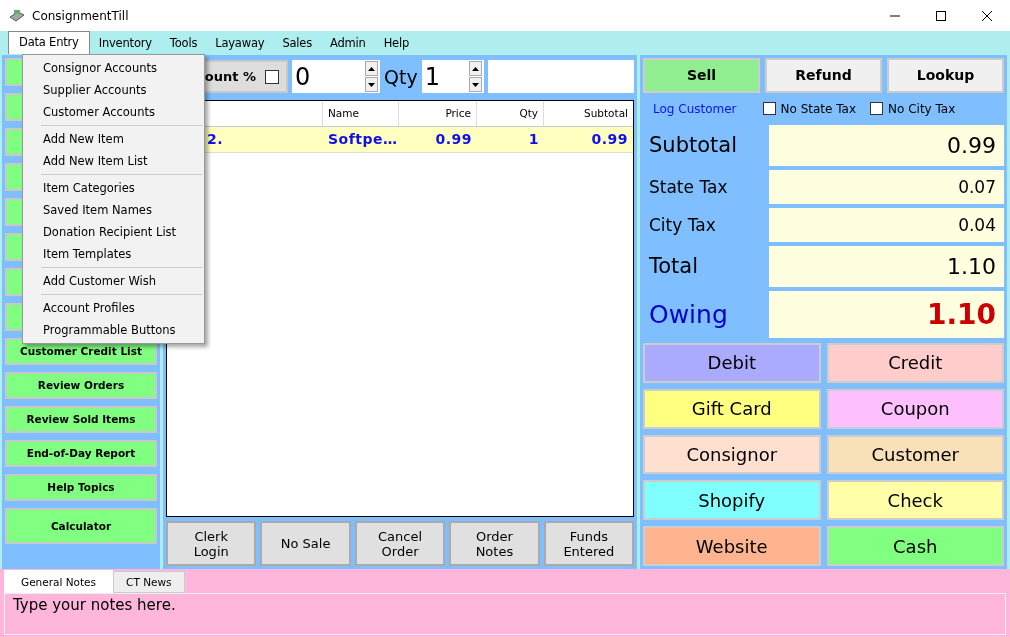 The height and width of the screenshot is (637, 1010). Describe the element at coordinates (915, 546) in the screenshot. I see `payment-button: Cash` at that location.